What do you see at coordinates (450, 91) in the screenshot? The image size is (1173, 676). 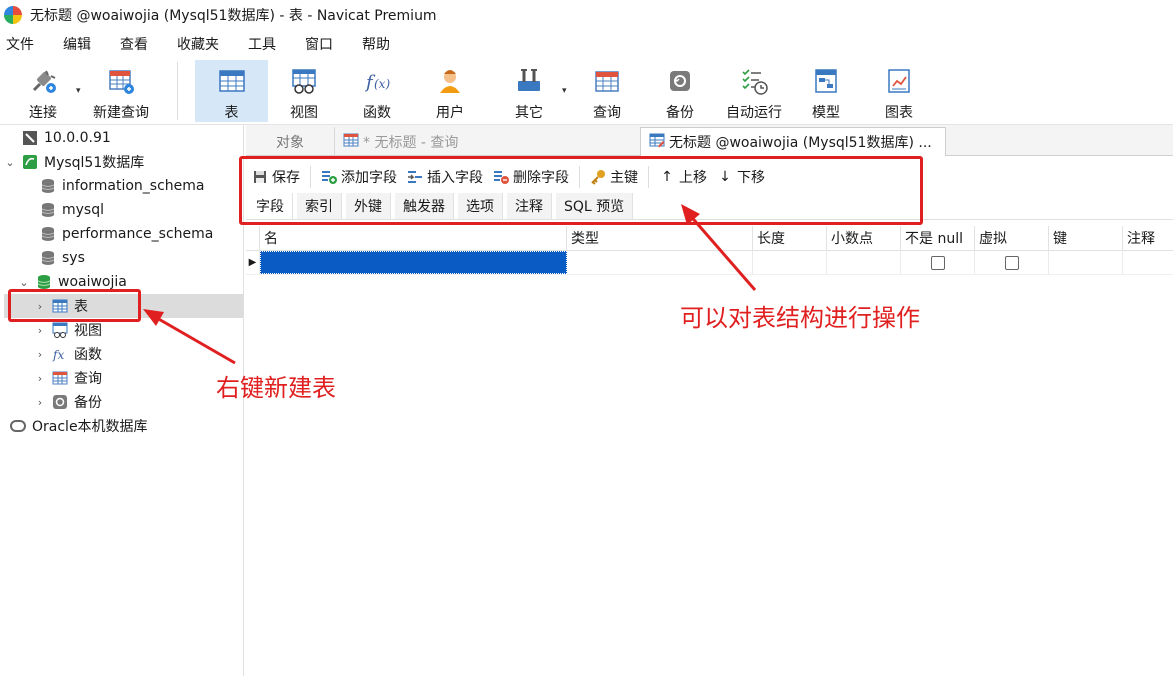 I see `user-button: 用户` at bounding box center [450, 91].